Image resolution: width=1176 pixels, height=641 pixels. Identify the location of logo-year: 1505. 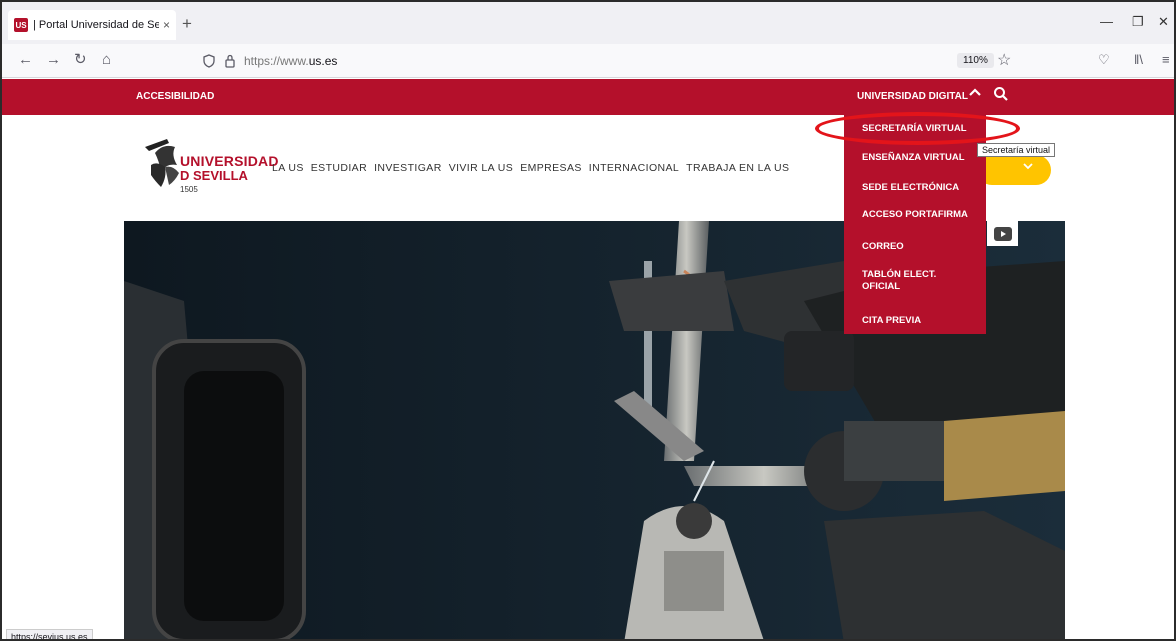
(189, 189).